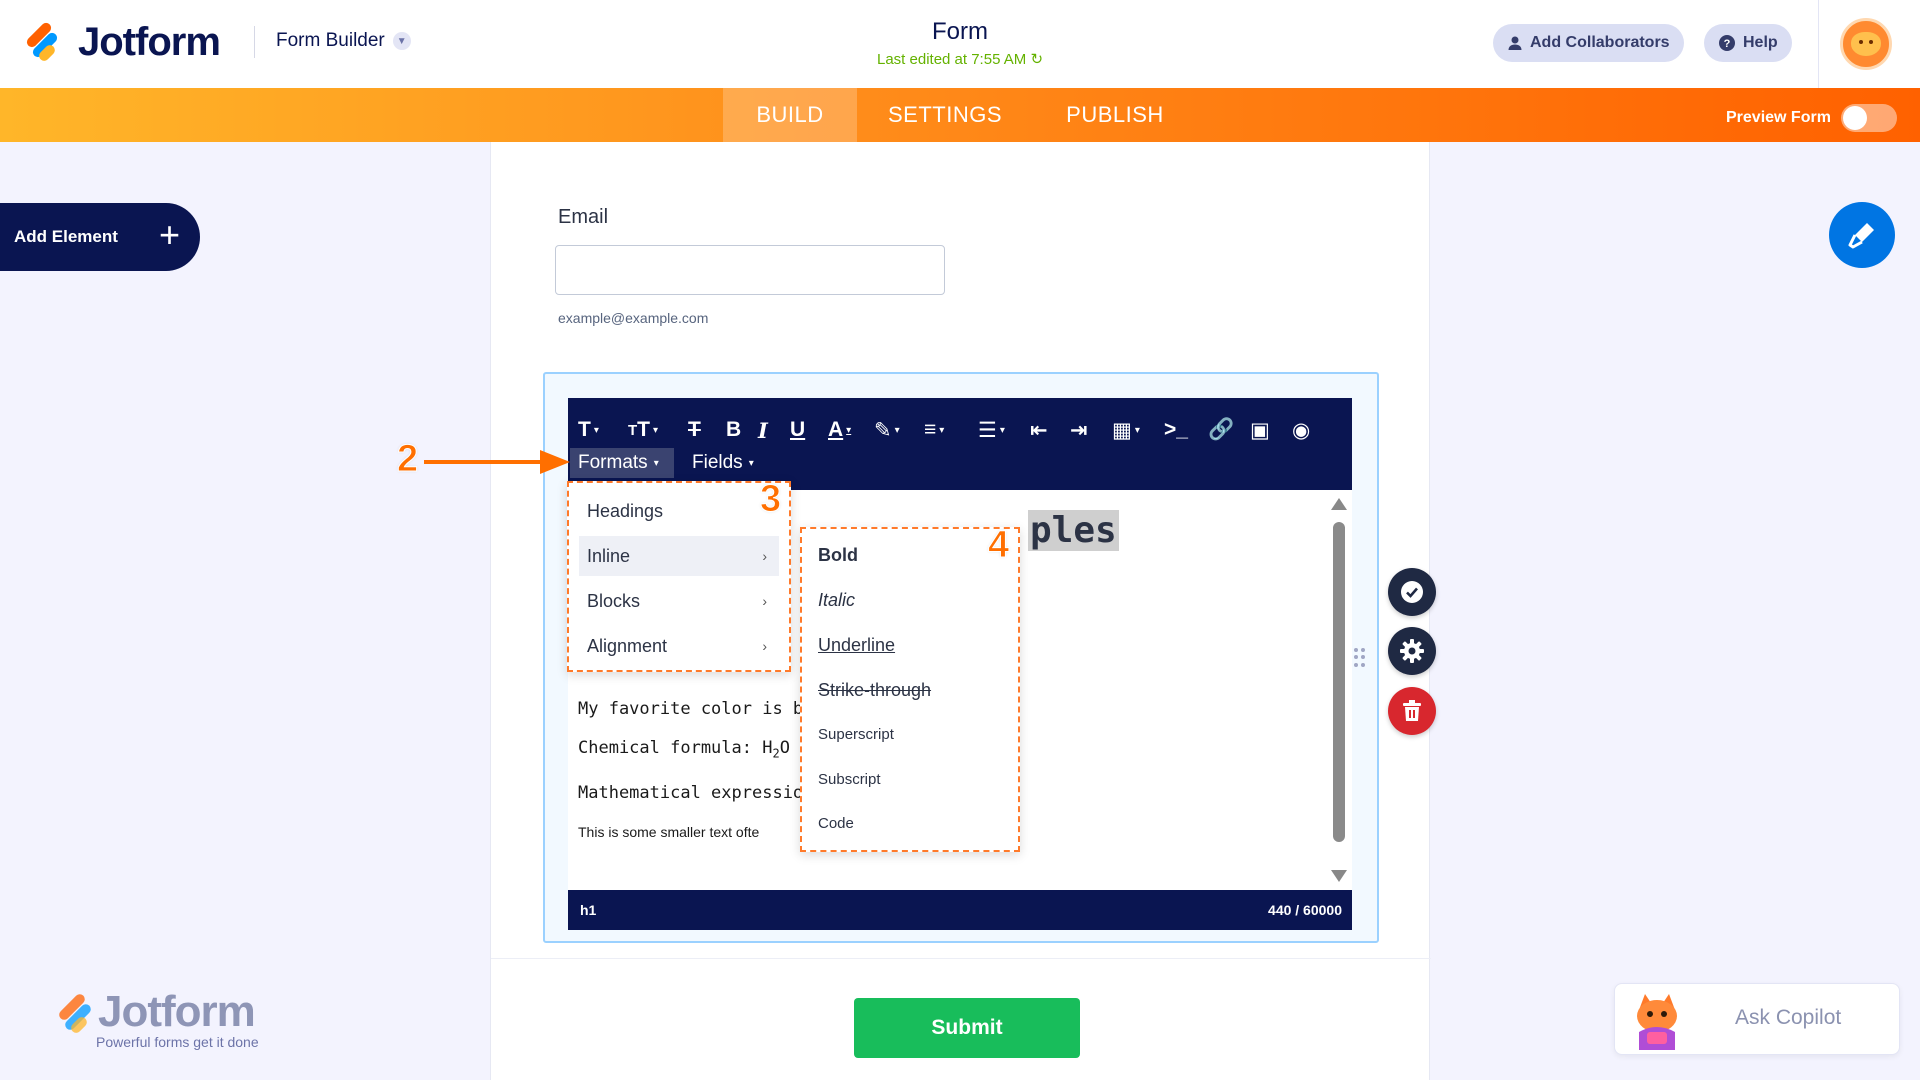 The image size is (1920, 1080). What do you see at coordinates (684, 749) in the screenshot?
I see `content-line: Chemical formula: H2O` at bounding box center [684, 749].